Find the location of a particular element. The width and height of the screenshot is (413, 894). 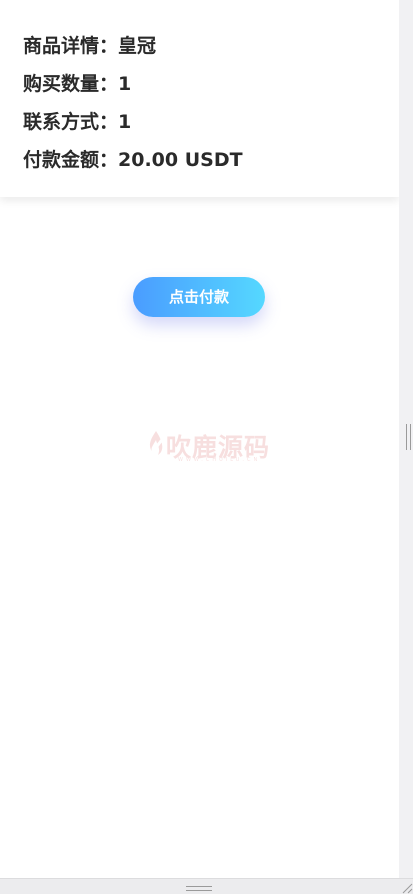

horizontal-scrollbar-grip-icon is located at coordinates (199, 888).